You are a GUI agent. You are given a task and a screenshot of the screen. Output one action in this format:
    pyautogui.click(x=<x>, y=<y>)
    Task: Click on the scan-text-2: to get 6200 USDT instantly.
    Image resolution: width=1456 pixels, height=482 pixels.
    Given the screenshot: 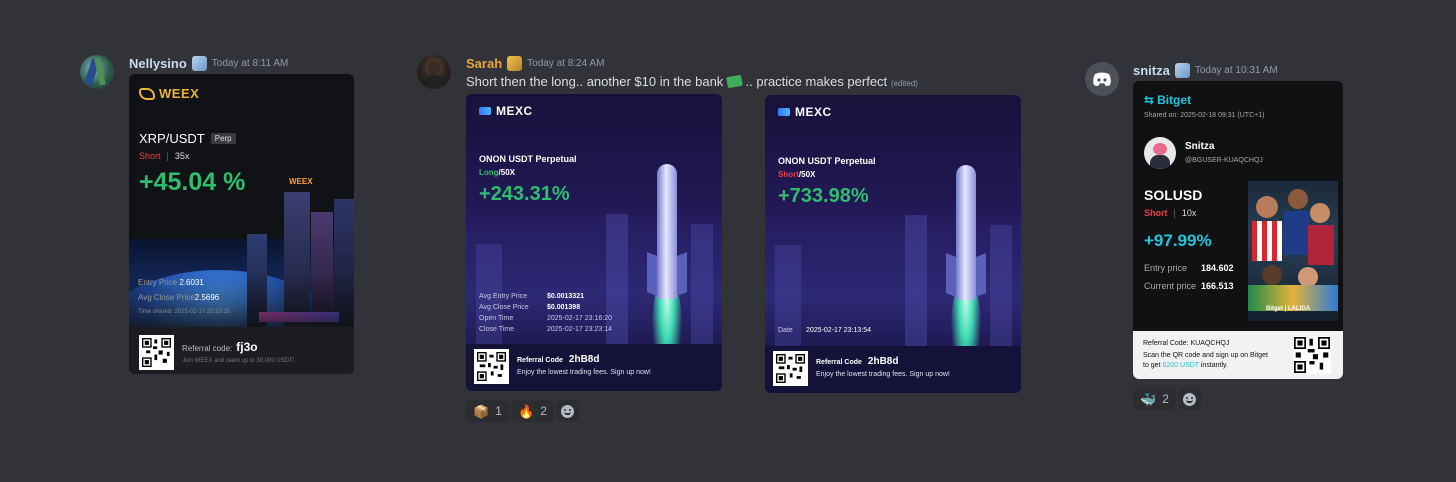 What is the action you would take?
    pyautogui.click(x=1185, y=365)
    